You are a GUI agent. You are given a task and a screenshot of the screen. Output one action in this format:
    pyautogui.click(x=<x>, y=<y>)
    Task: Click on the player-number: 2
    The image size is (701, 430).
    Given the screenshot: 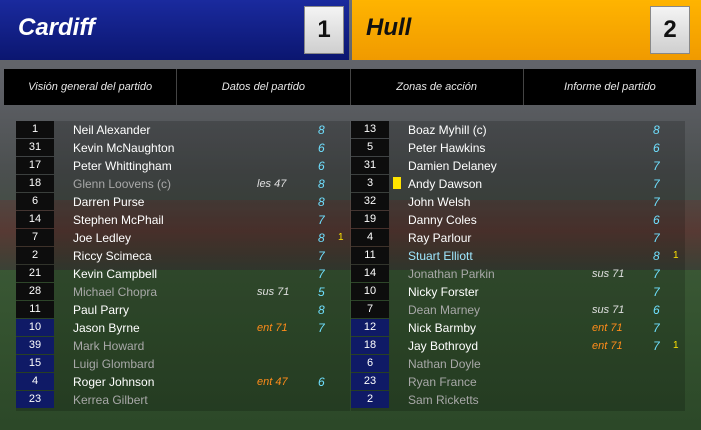 What is the action you would take?
    pyautogui.click(x=370, y=399)
    